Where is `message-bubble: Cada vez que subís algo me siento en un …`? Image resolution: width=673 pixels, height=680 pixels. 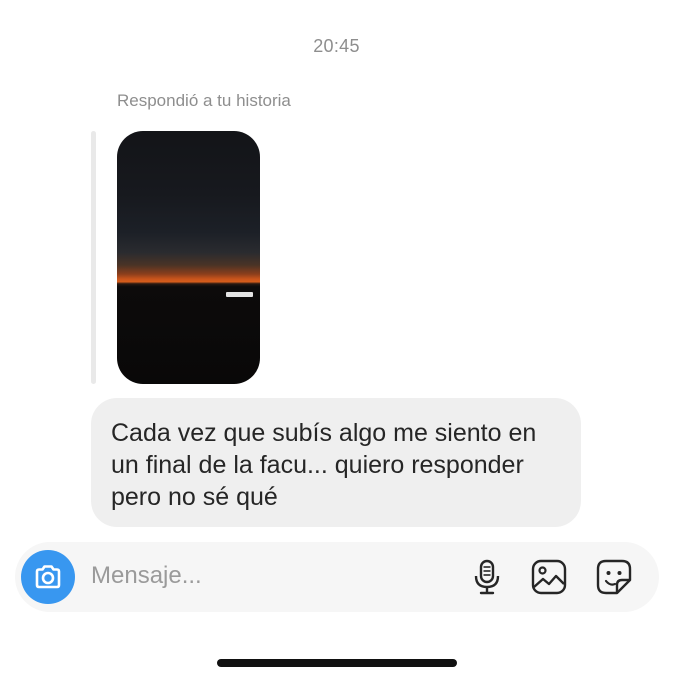 message-bubble: Cada vez que subís algo me siento en un … is located at coordinates (336, 462).